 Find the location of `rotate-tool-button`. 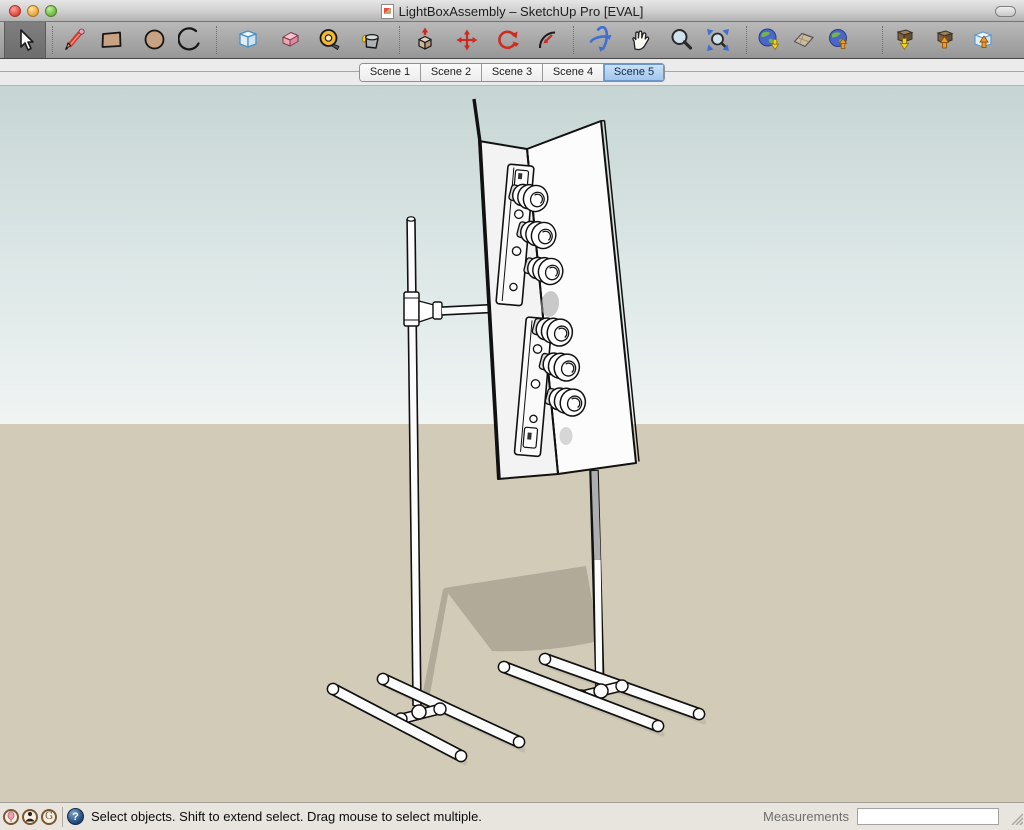

rotate-tool-button is located at coordinates (508, 40).